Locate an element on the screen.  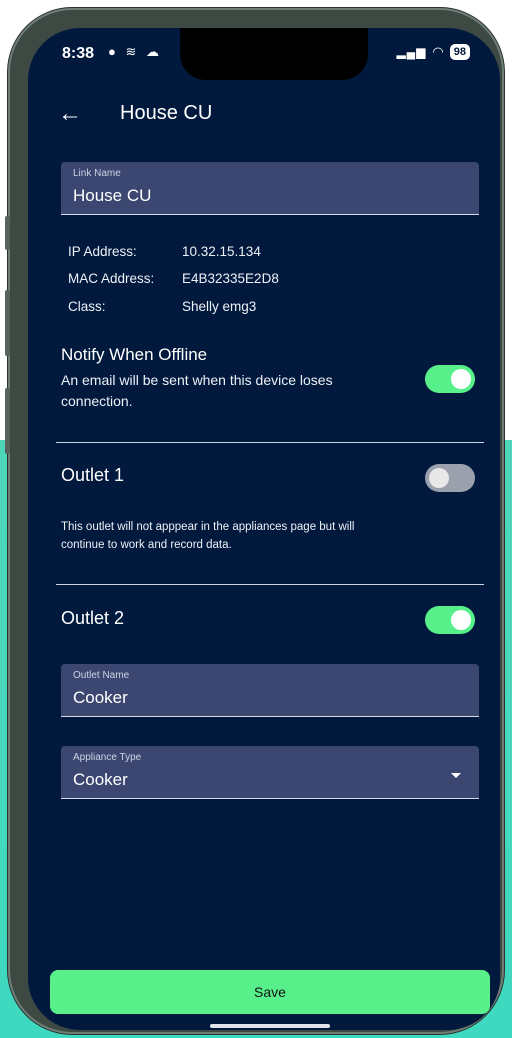
outlet1-toggle is located at coordinates (450, 478).